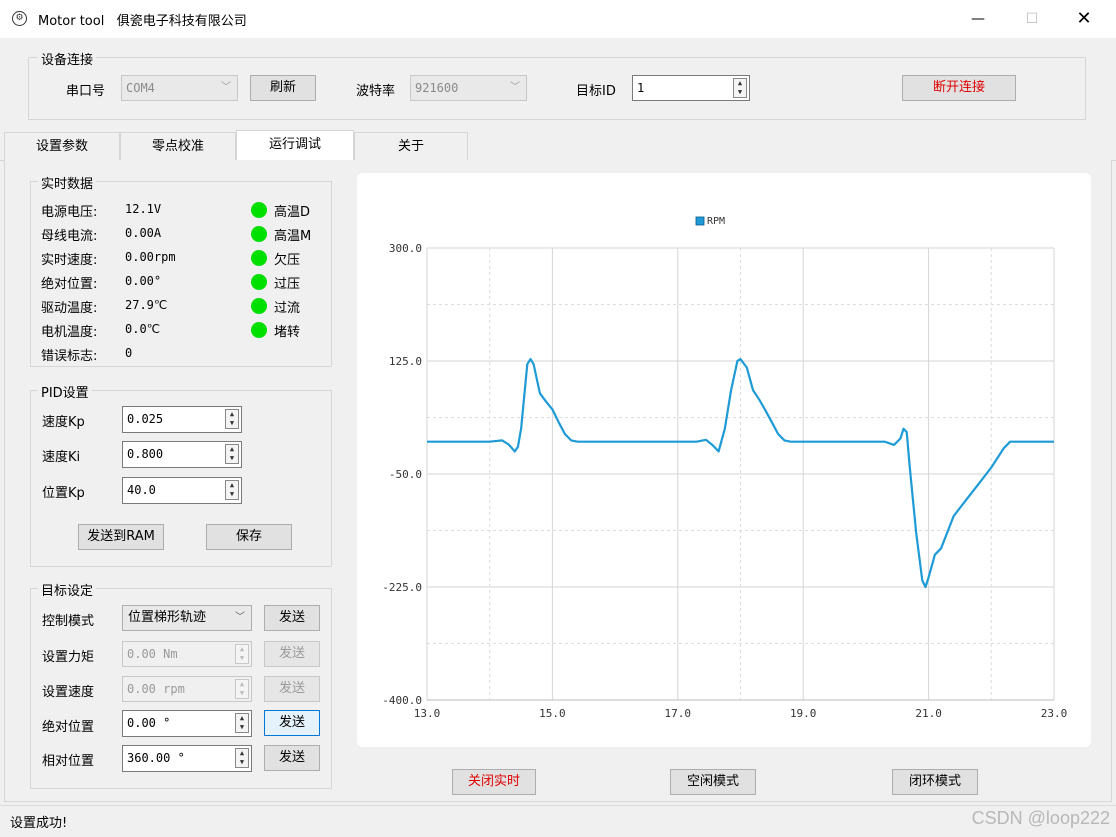 Image resolution: width=1116 pixels, height=837 pixels. What do you see at coordinates (405, 248) in the screenshot?
I see `y-tick-label: 300.0` at bounding box center [405, 248].